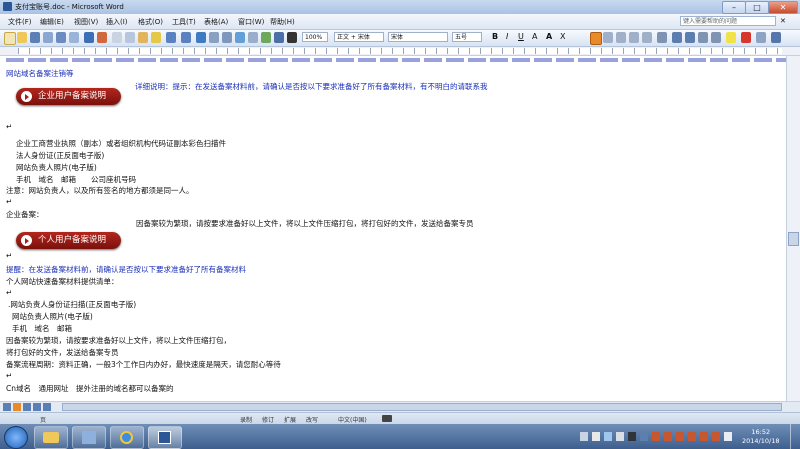  I want to click on redo-icon, so click(186, 37).